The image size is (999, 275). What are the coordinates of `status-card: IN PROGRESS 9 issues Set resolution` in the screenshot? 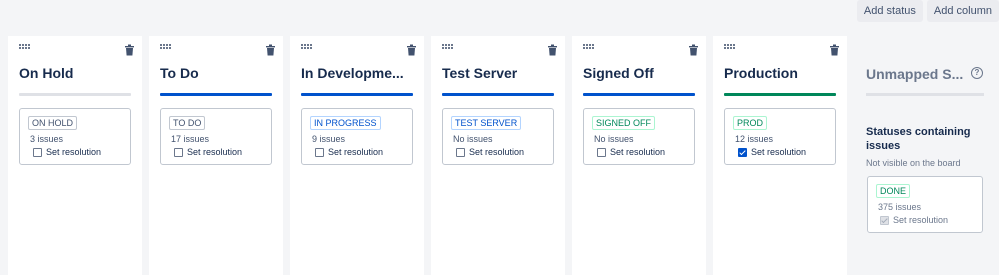 It's located at (357, 136).